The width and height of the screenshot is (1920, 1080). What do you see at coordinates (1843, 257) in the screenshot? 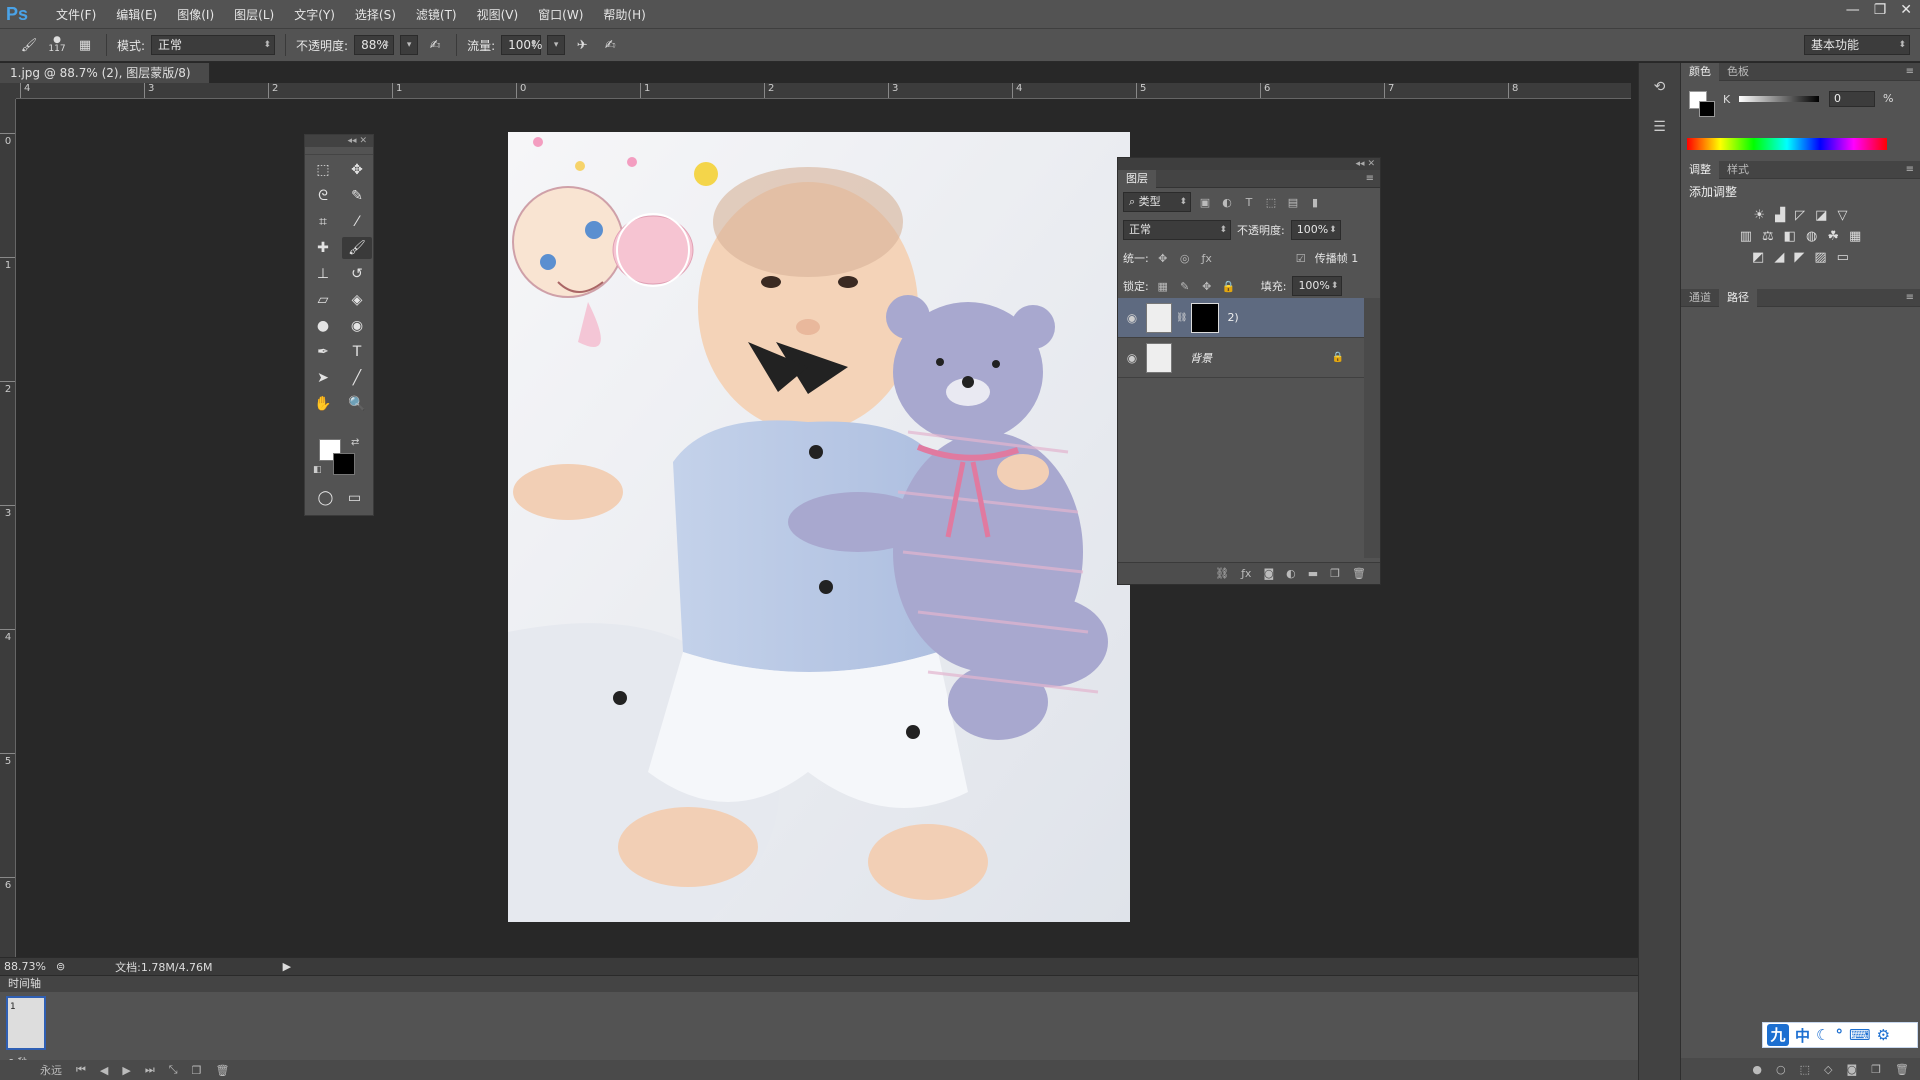
I see `gradient-map-icon: ▭` at bounding box center [1843, 257].